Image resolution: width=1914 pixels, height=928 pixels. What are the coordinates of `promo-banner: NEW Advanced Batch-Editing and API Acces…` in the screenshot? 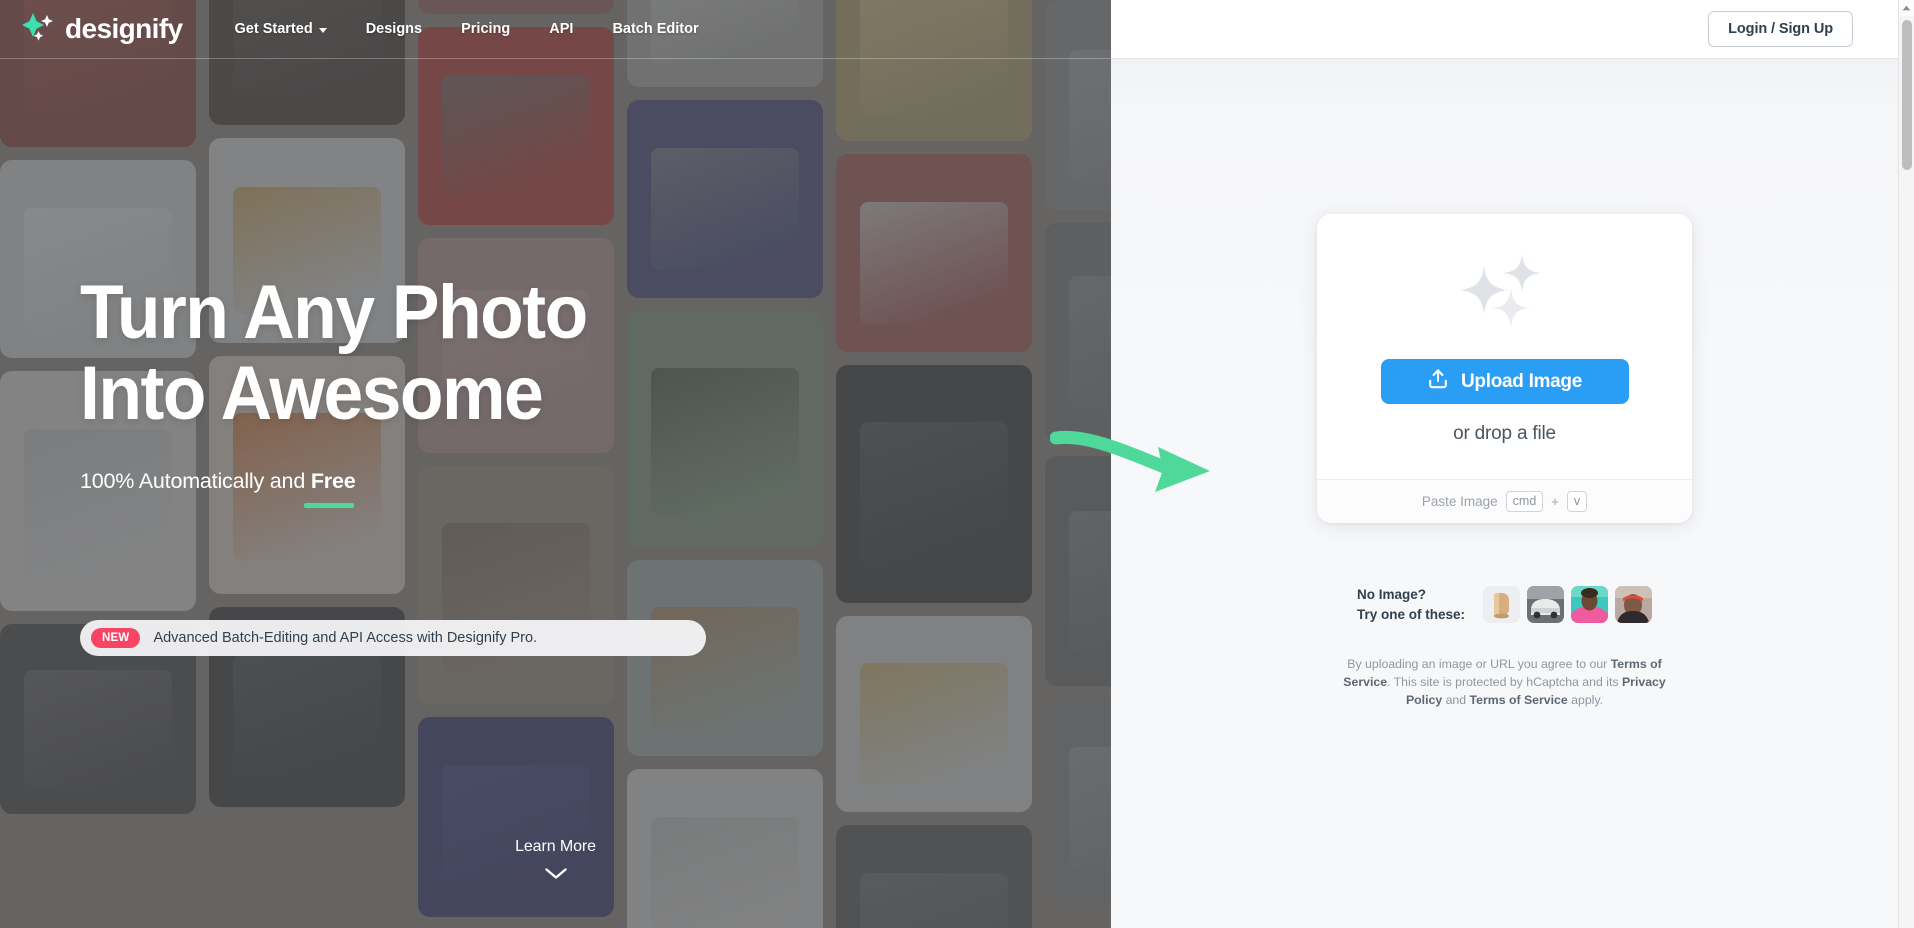 It's located at (393, 638).